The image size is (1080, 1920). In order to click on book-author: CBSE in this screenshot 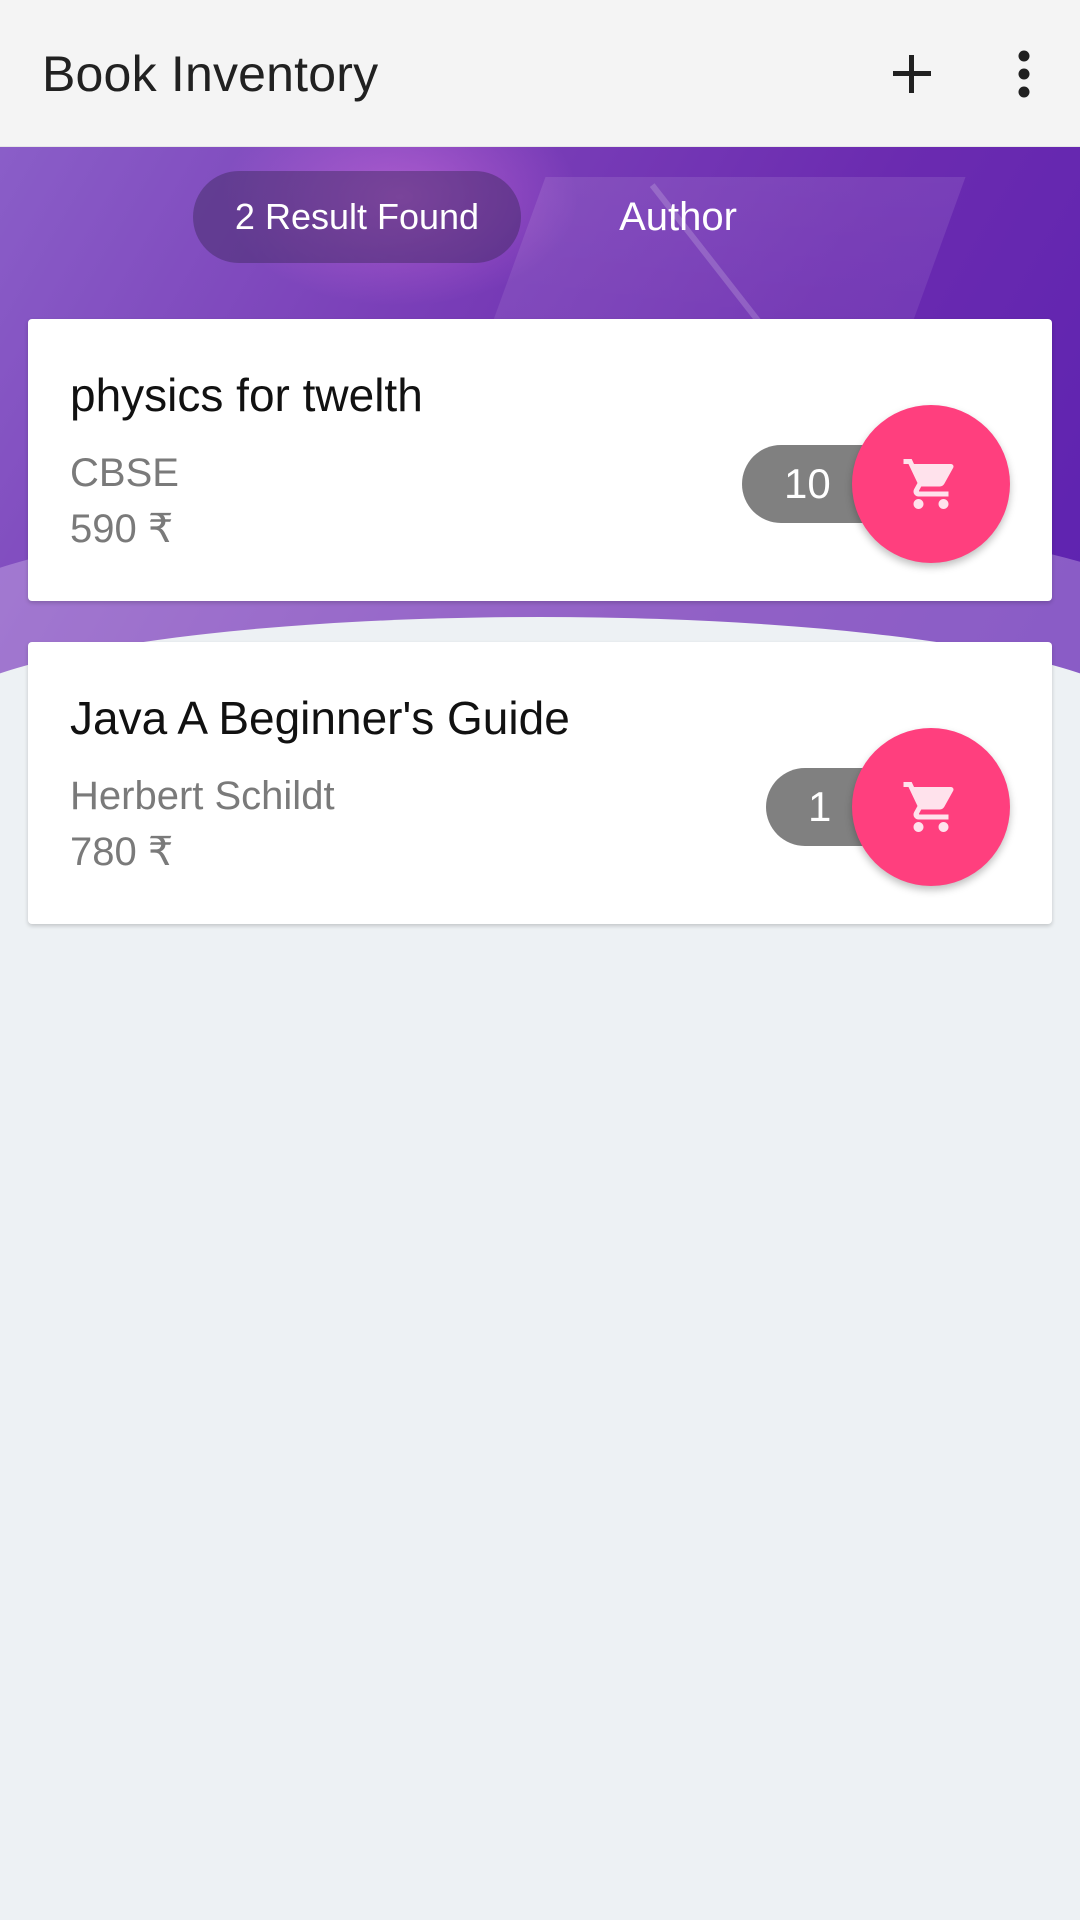, I will do `click(124, 473)`.